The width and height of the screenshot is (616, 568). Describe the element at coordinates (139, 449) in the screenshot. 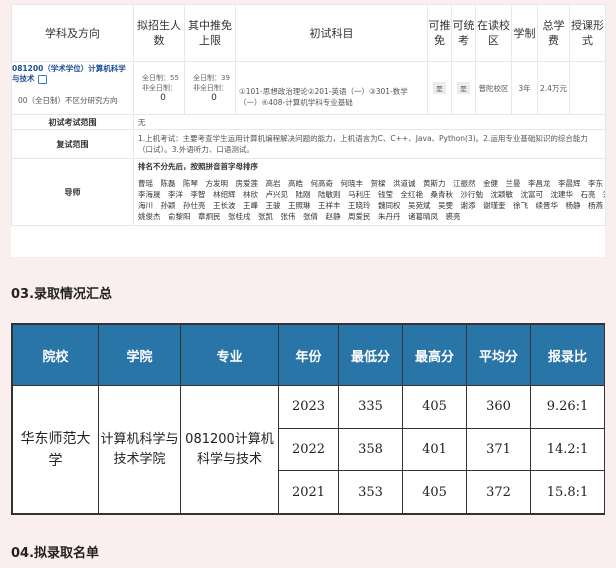

I see `college-cell: 计算机科学与技术学院` at that location.